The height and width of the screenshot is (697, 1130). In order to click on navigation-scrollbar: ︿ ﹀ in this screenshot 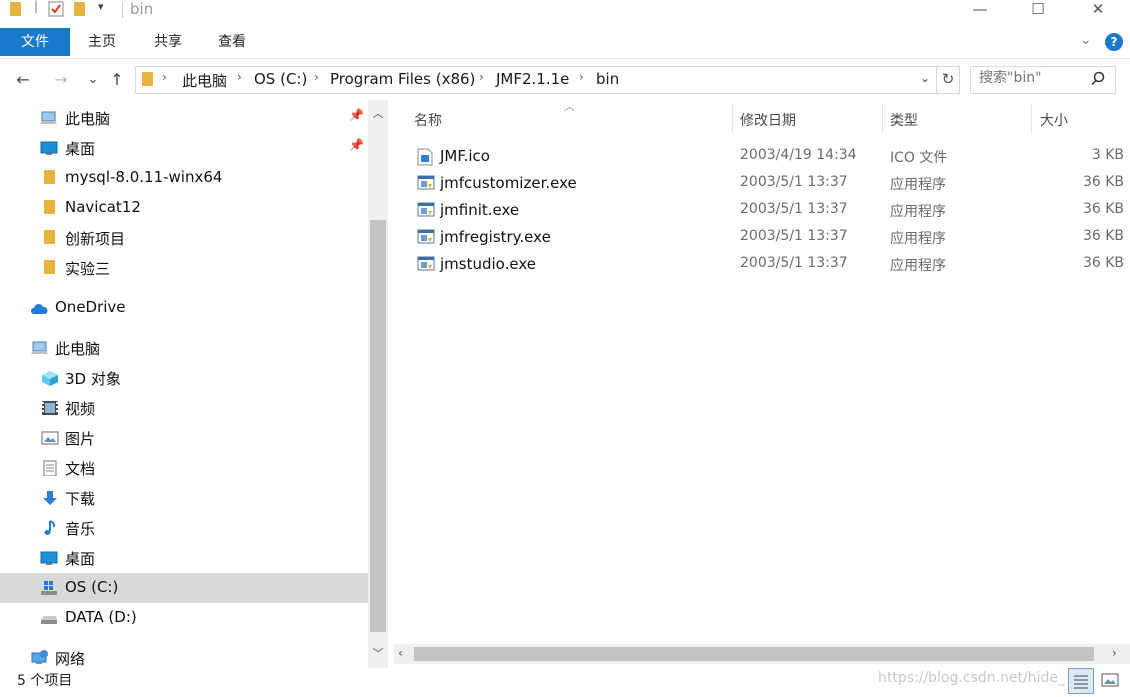, I will do `click(378, 384)`.